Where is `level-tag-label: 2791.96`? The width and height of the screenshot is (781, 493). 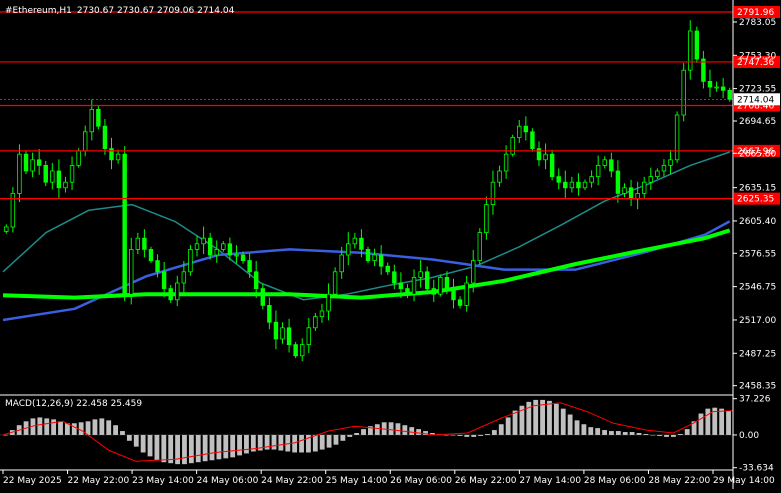
level-tag-label: 2791.96 is located at coordinates (755, 13).